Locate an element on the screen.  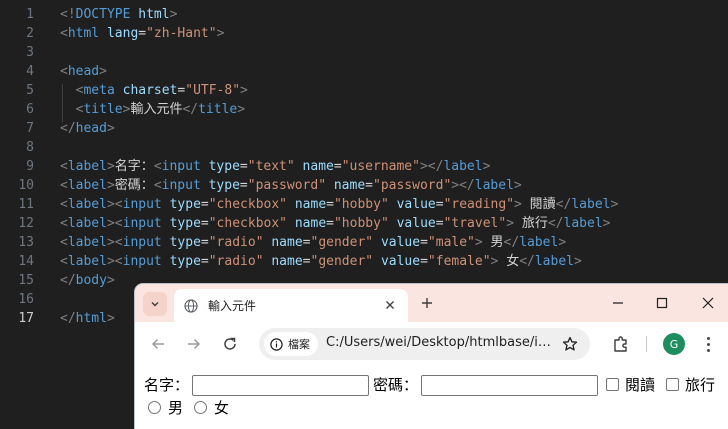
code-token: html is located at coordinates (91, 318).